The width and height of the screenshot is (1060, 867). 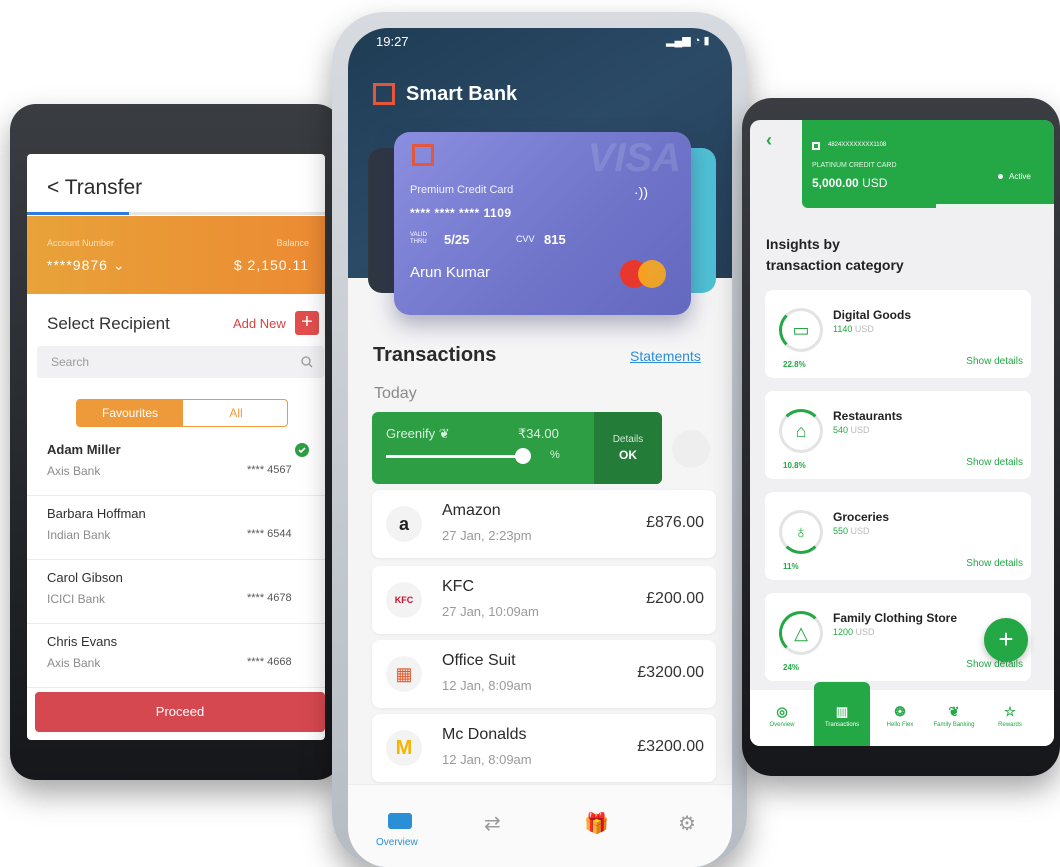 What do you see at coordinates (853, 329) in the screenshot?
I see `category-amount: 1140 USD` at bounding box center [853, 329].